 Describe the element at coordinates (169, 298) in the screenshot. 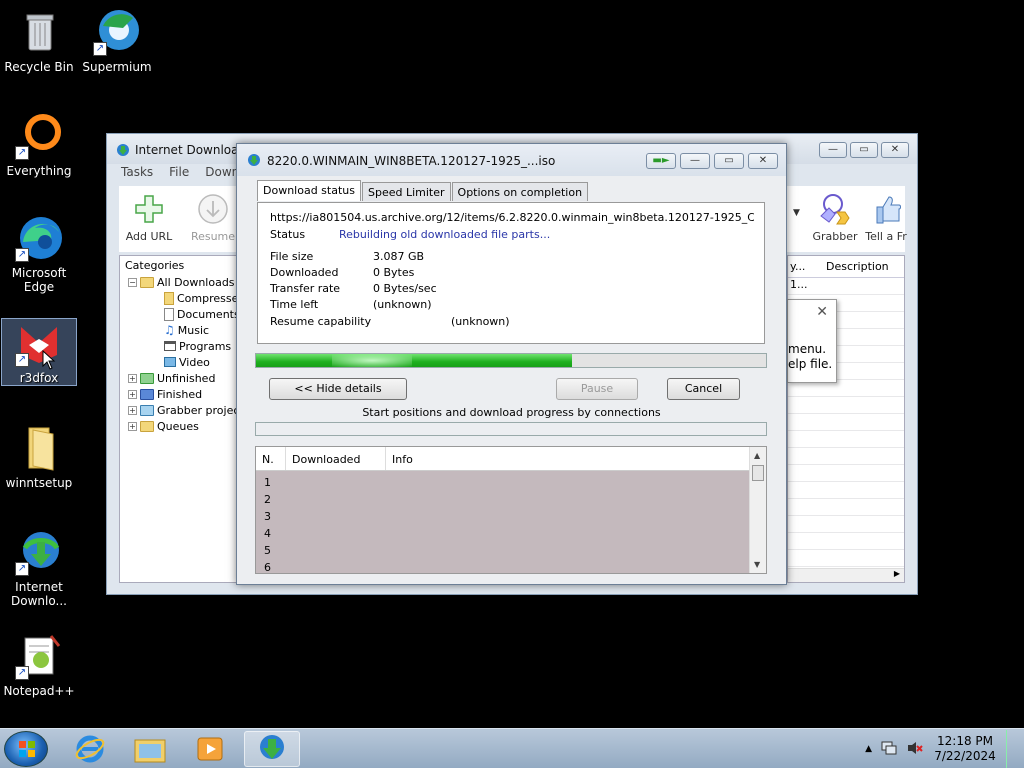

I see `zip-icon` at that location.